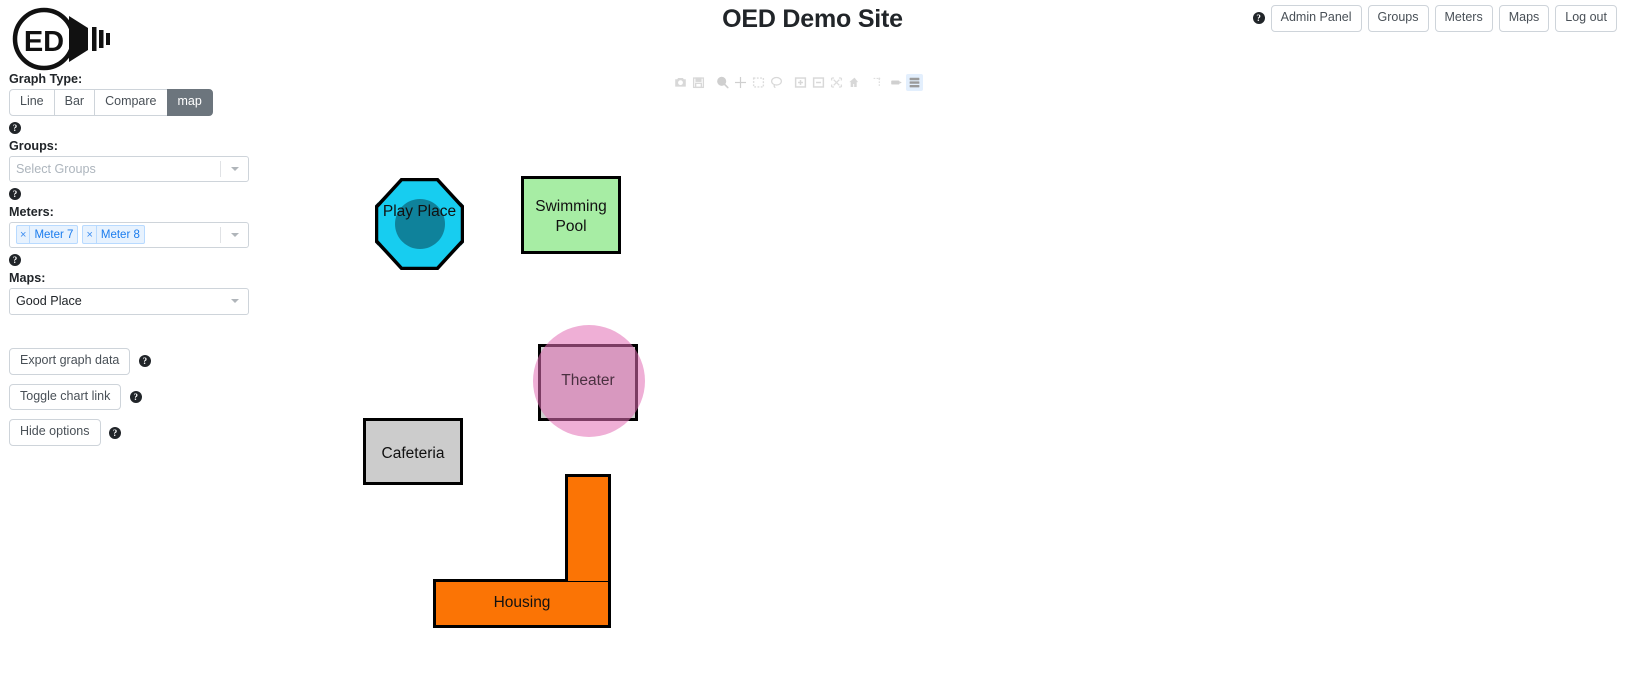  What do you see at coordinates (413, 453) in the screenshot?
I see `map-shape-label-cafeteria: Cafeteria` at bounding box center [413, 453].